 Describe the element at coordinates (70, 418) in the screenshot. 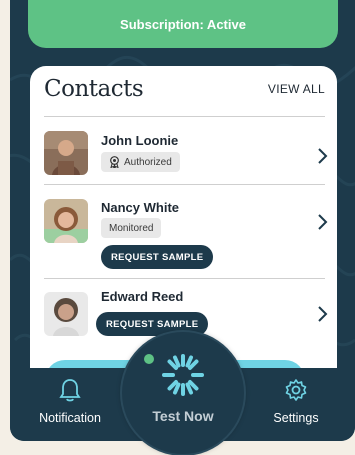

I see `nav-label: Notification` at that location.